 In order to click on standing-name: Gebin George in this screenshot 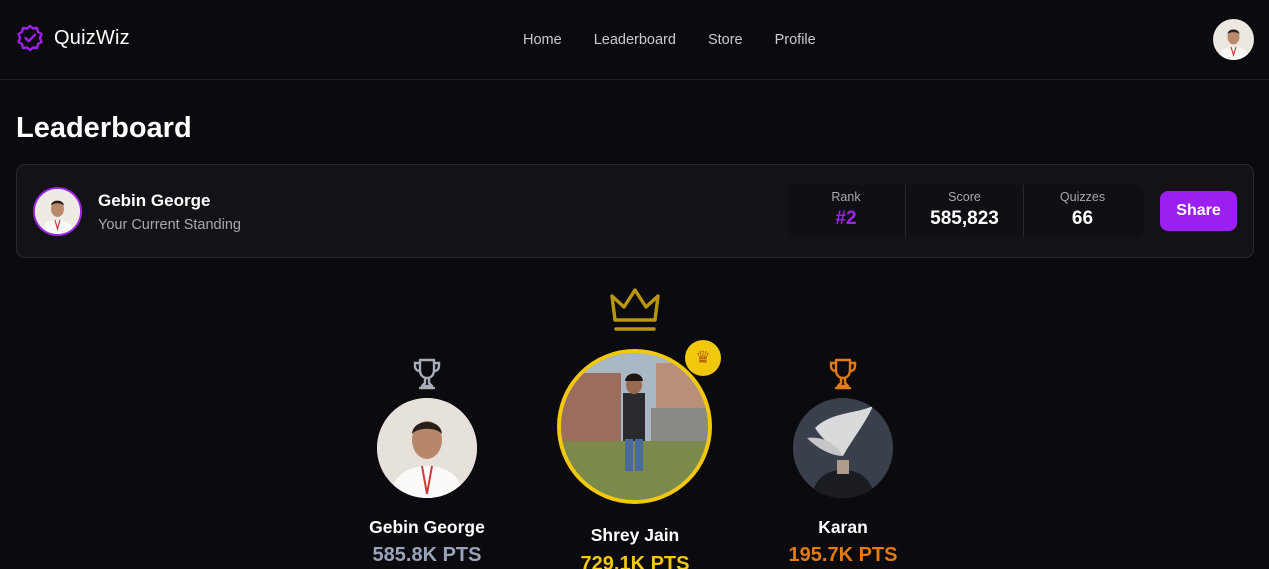, I will do `click(154, 200)`.